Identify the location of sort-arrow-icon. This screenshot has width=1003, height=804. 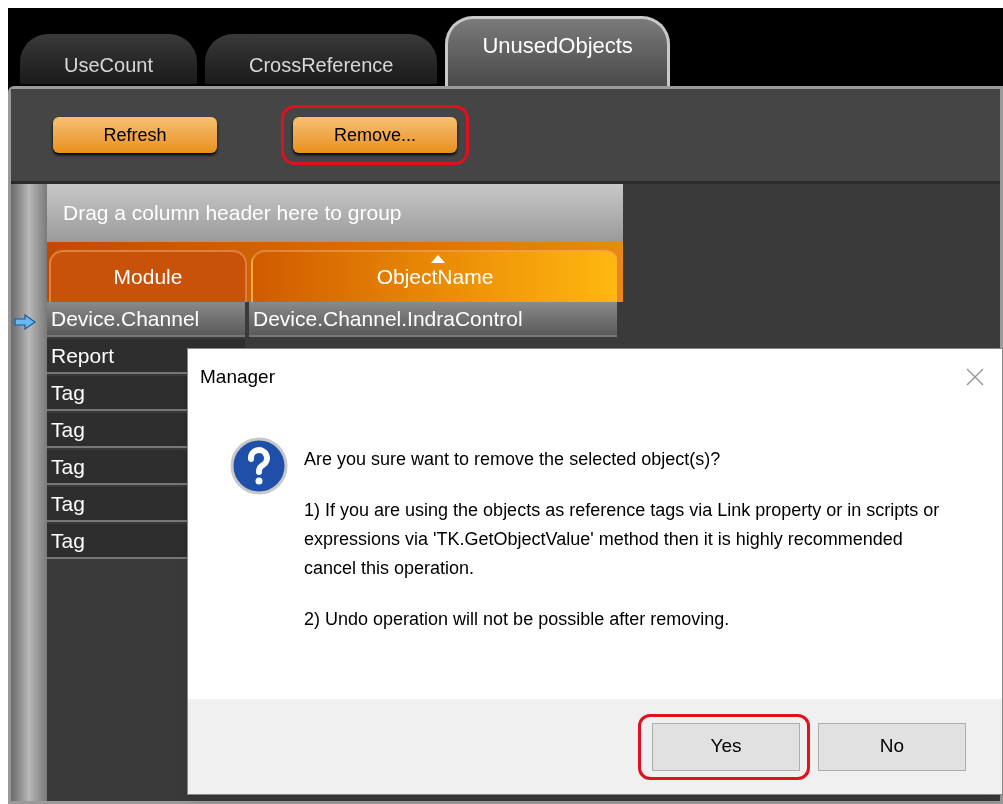
(438, 259).